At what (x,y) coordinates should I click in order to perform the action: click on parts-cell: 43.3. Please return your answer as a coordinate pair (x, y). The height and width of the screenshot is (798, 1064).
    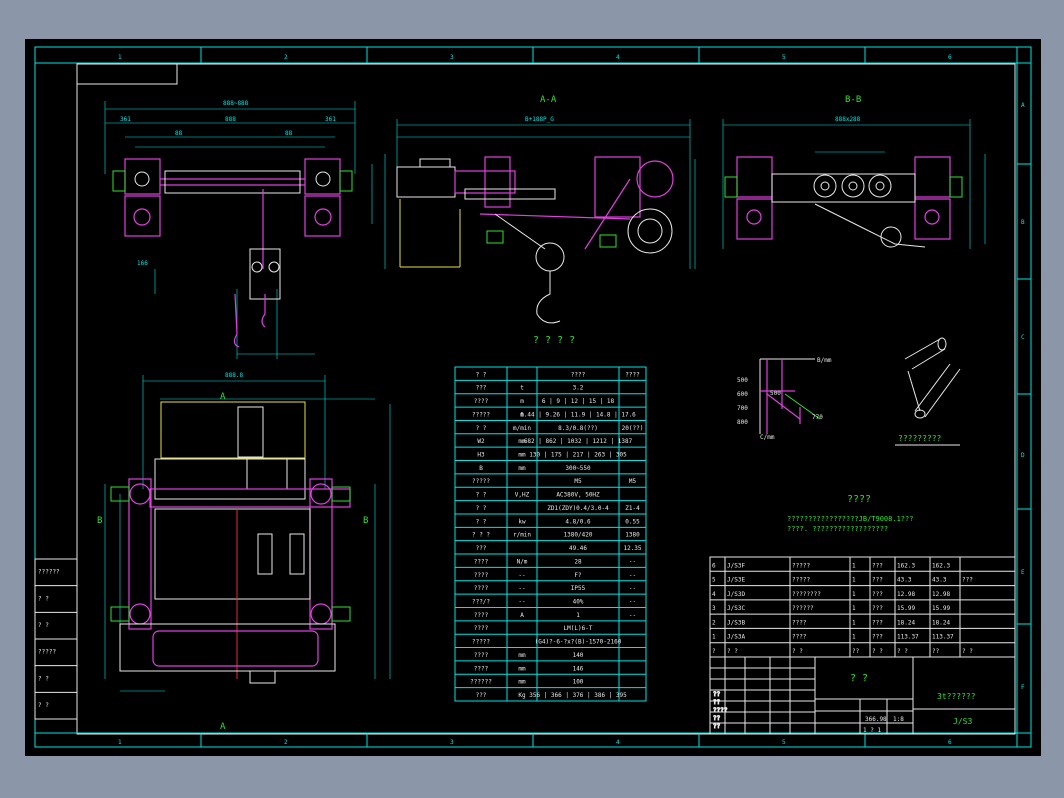
    Looking at the image, I should click on (904, 580).